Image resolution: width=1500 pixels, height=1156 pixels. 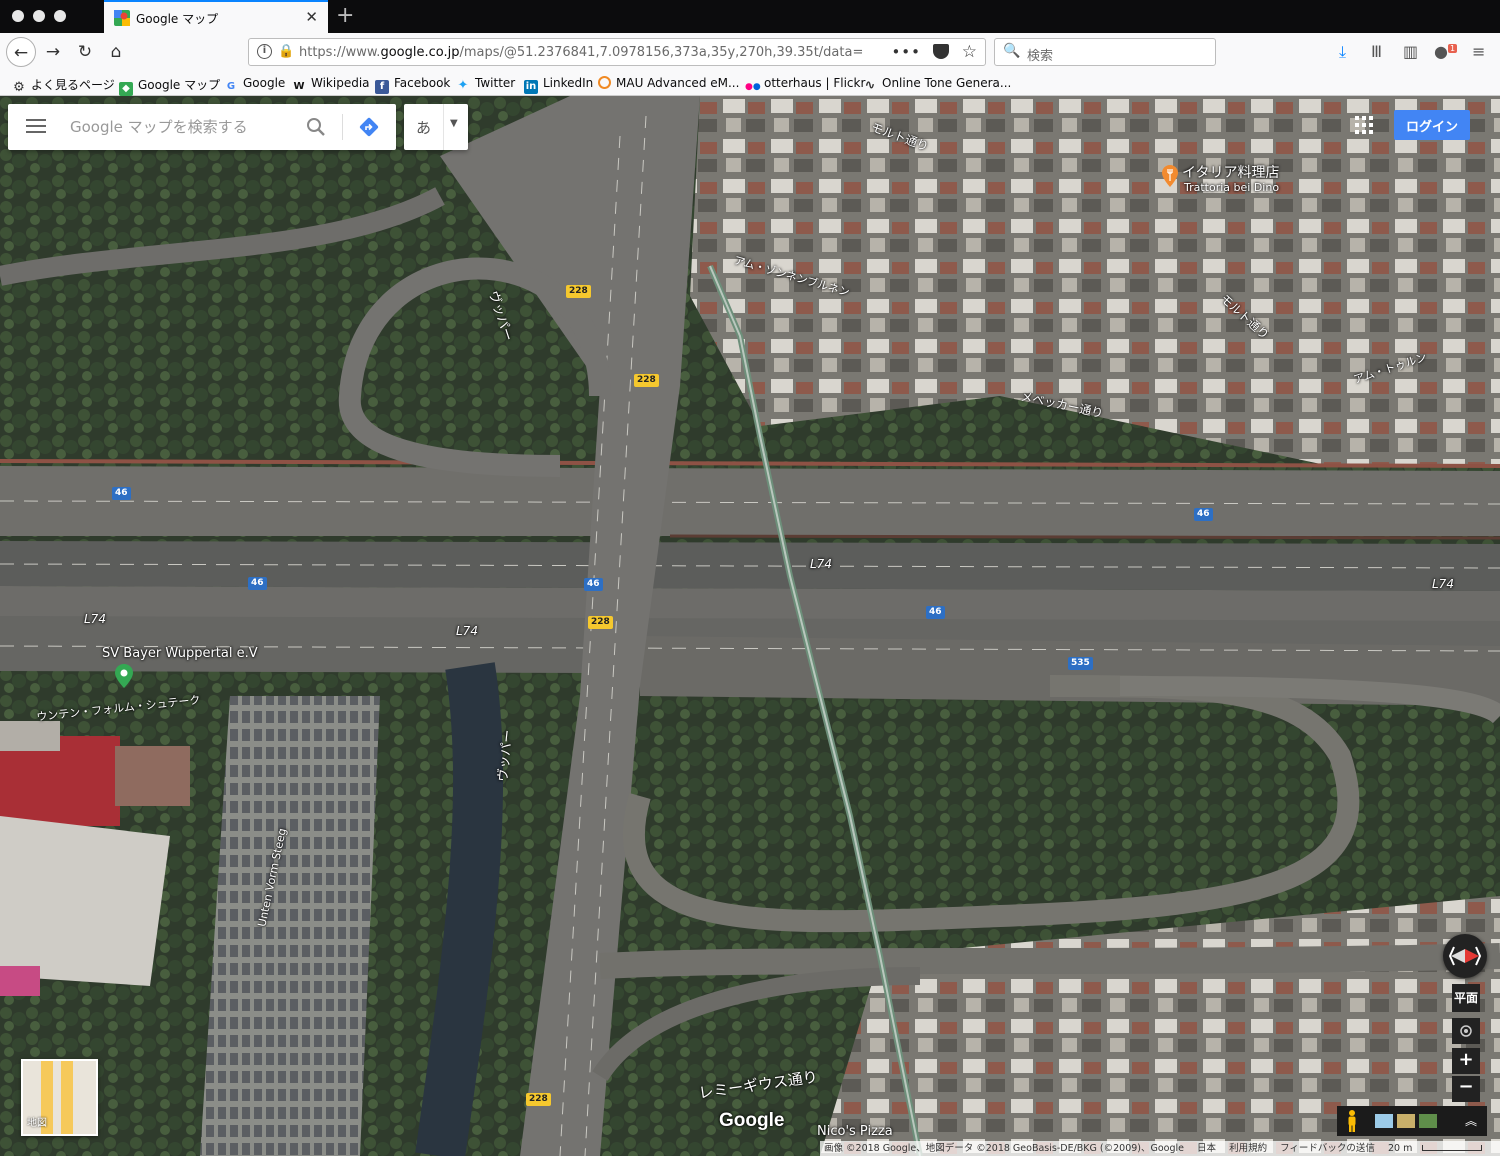 I want to click on my-location-button, so click(x=1466, y=1031).